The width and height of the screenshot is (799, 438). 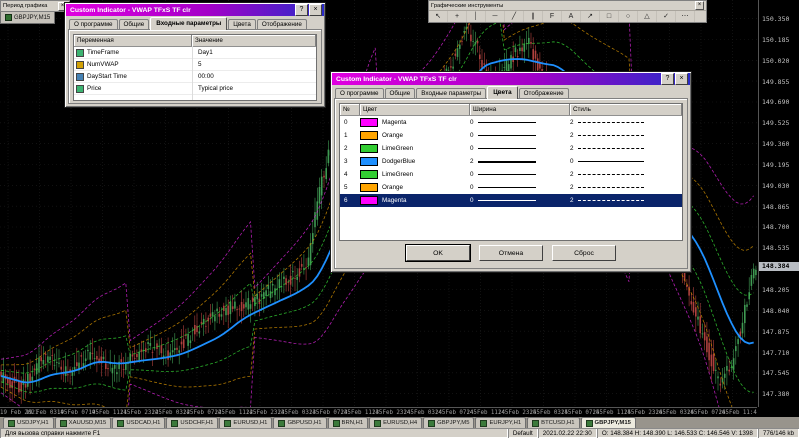 I want to click on chart-tab-label: XAUUSD,M15, so click(x=87, y=423).